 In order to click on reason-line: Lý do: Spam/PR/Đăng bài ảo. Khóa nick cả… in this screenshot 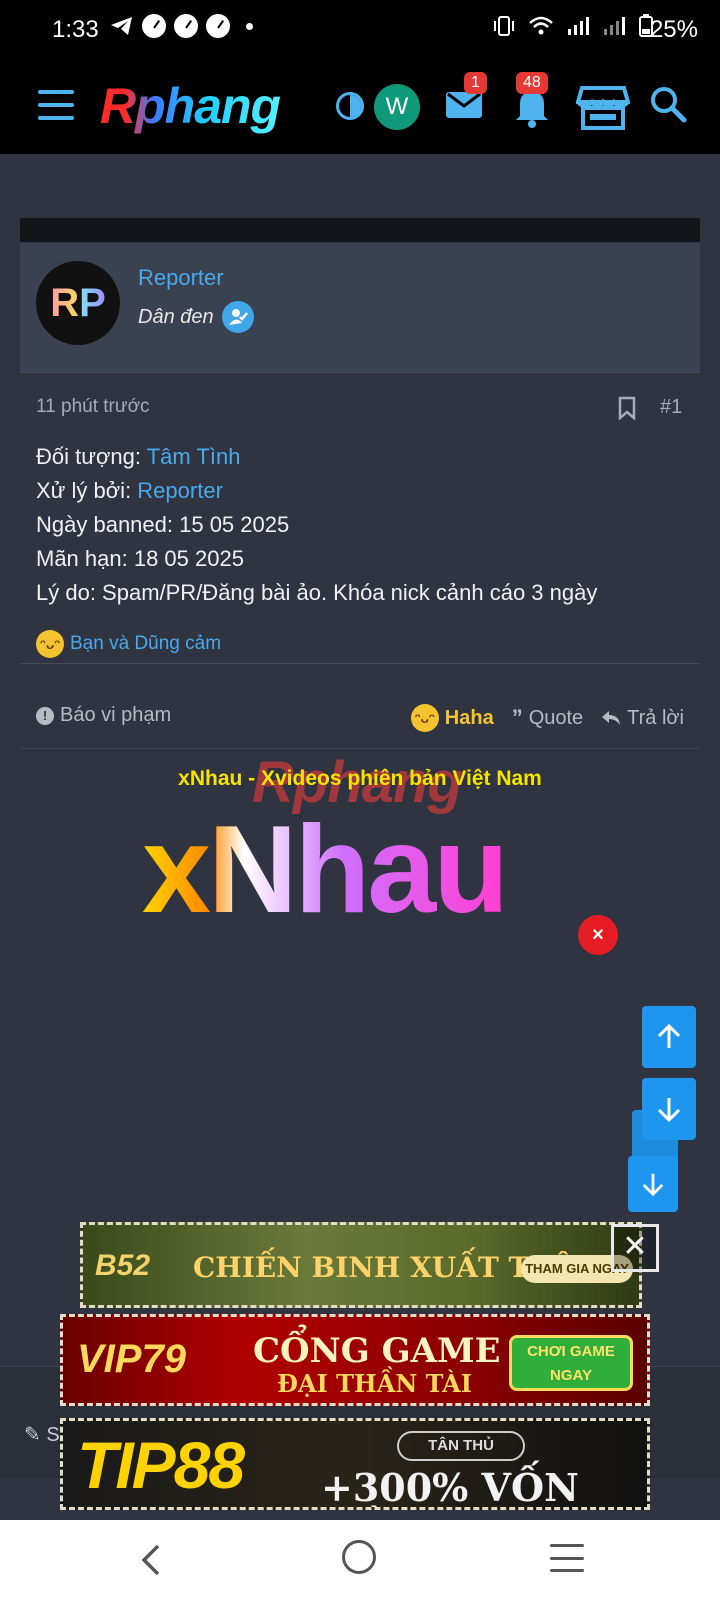, I will do `click(317, 592)`.